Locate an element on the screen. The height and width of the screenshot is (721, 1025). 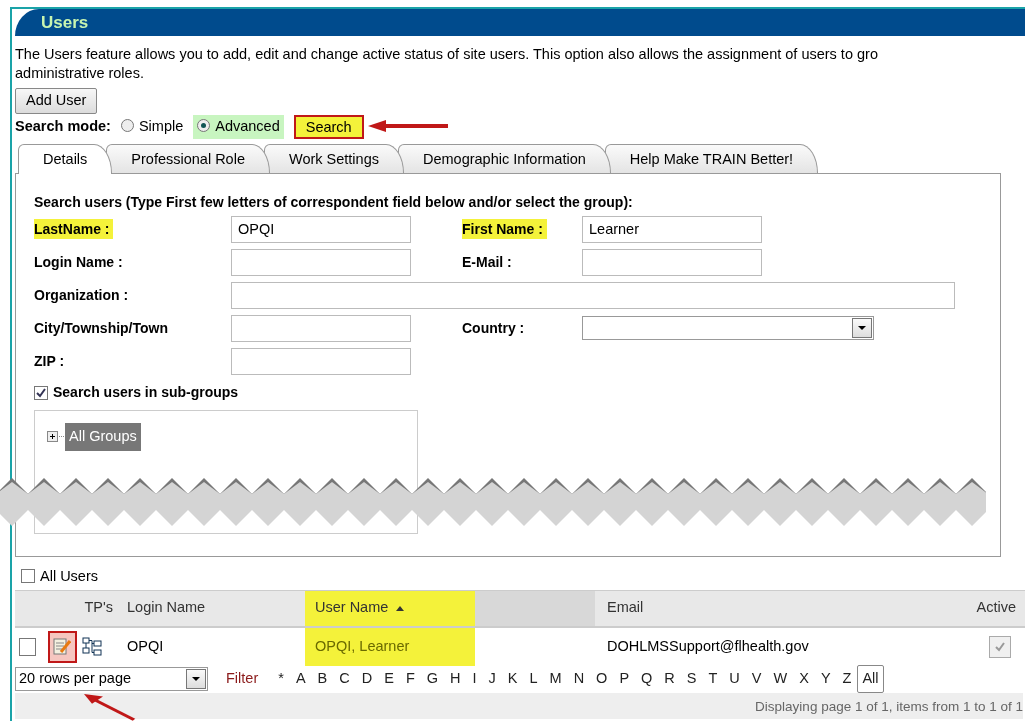
letter-filter-link: E is located at coordinates (389, 679).